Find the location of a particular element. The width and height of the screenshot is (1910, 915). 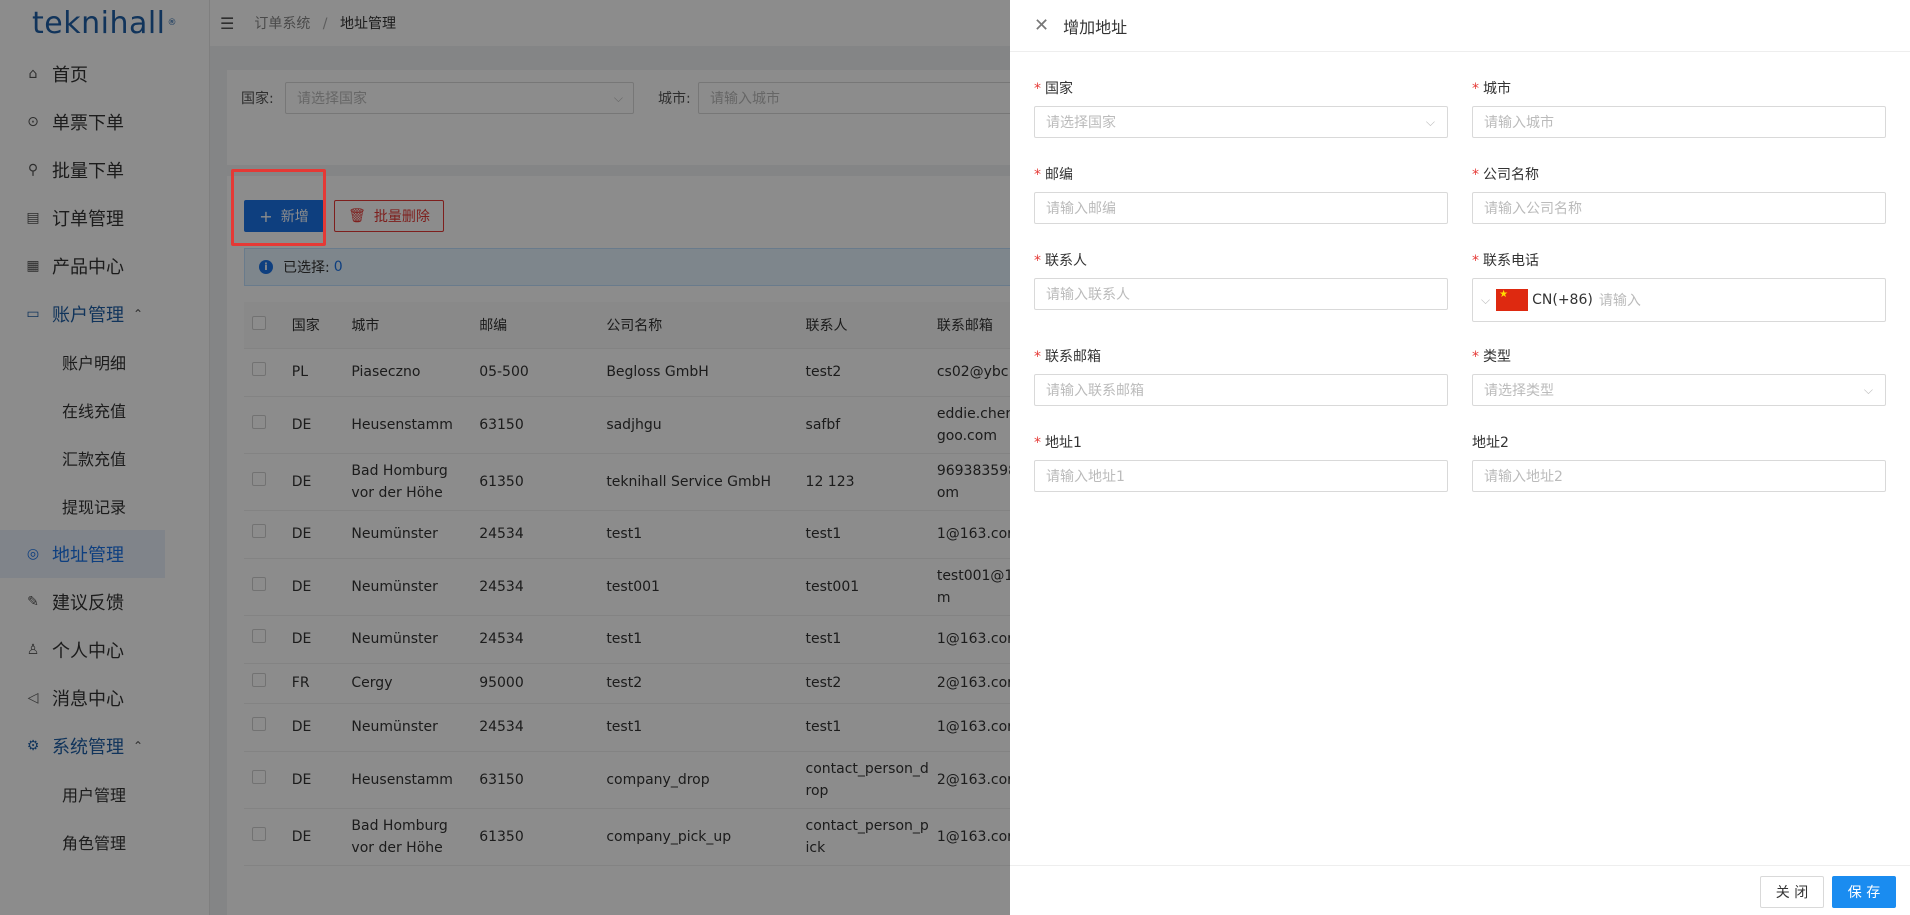

address1-placeholder: 请输入地址1 is located at coordinates (1085, 477).